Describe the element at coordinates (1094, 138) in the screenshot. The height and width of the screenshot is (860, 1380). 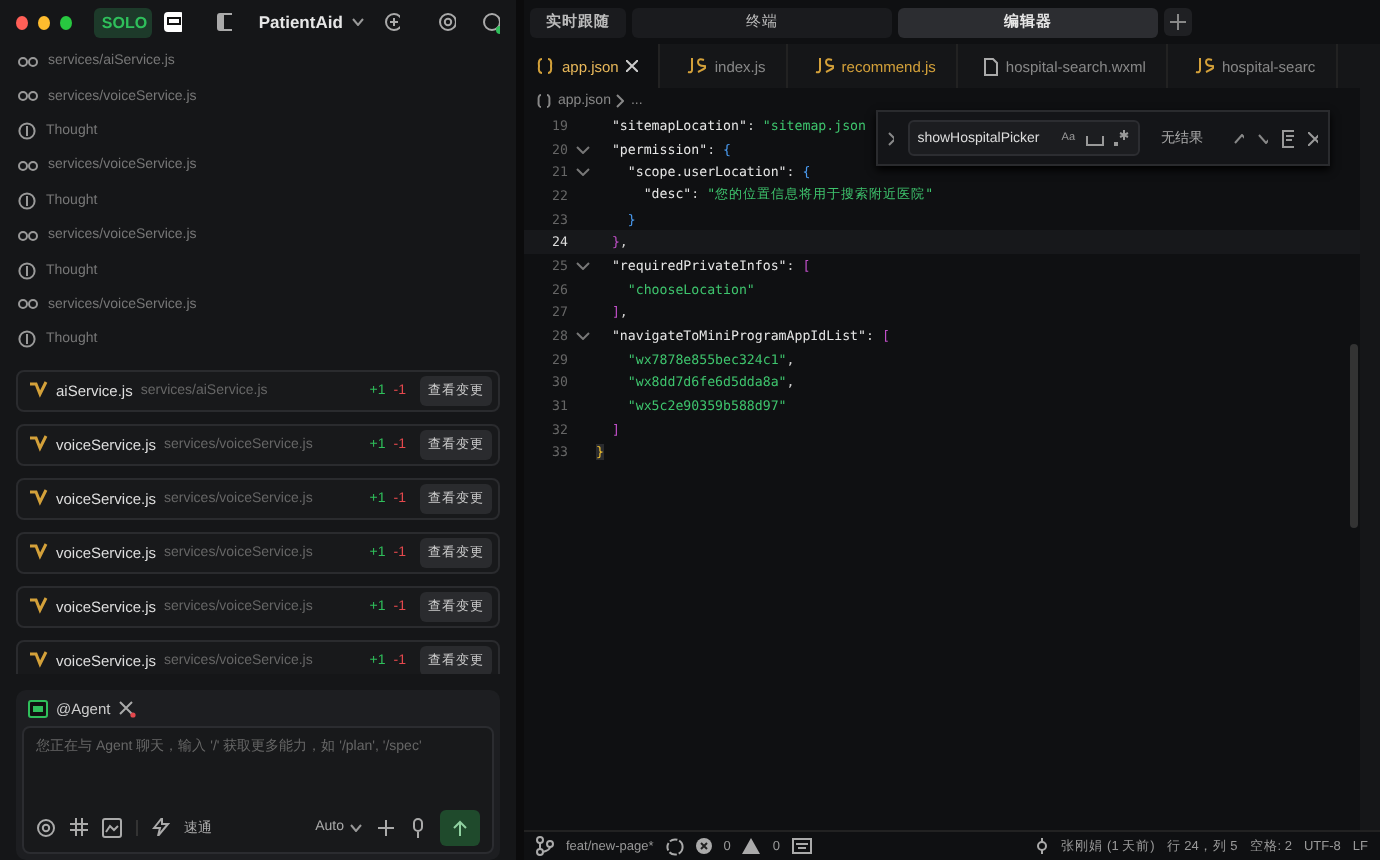
I see `whole-word-icon` at that location.